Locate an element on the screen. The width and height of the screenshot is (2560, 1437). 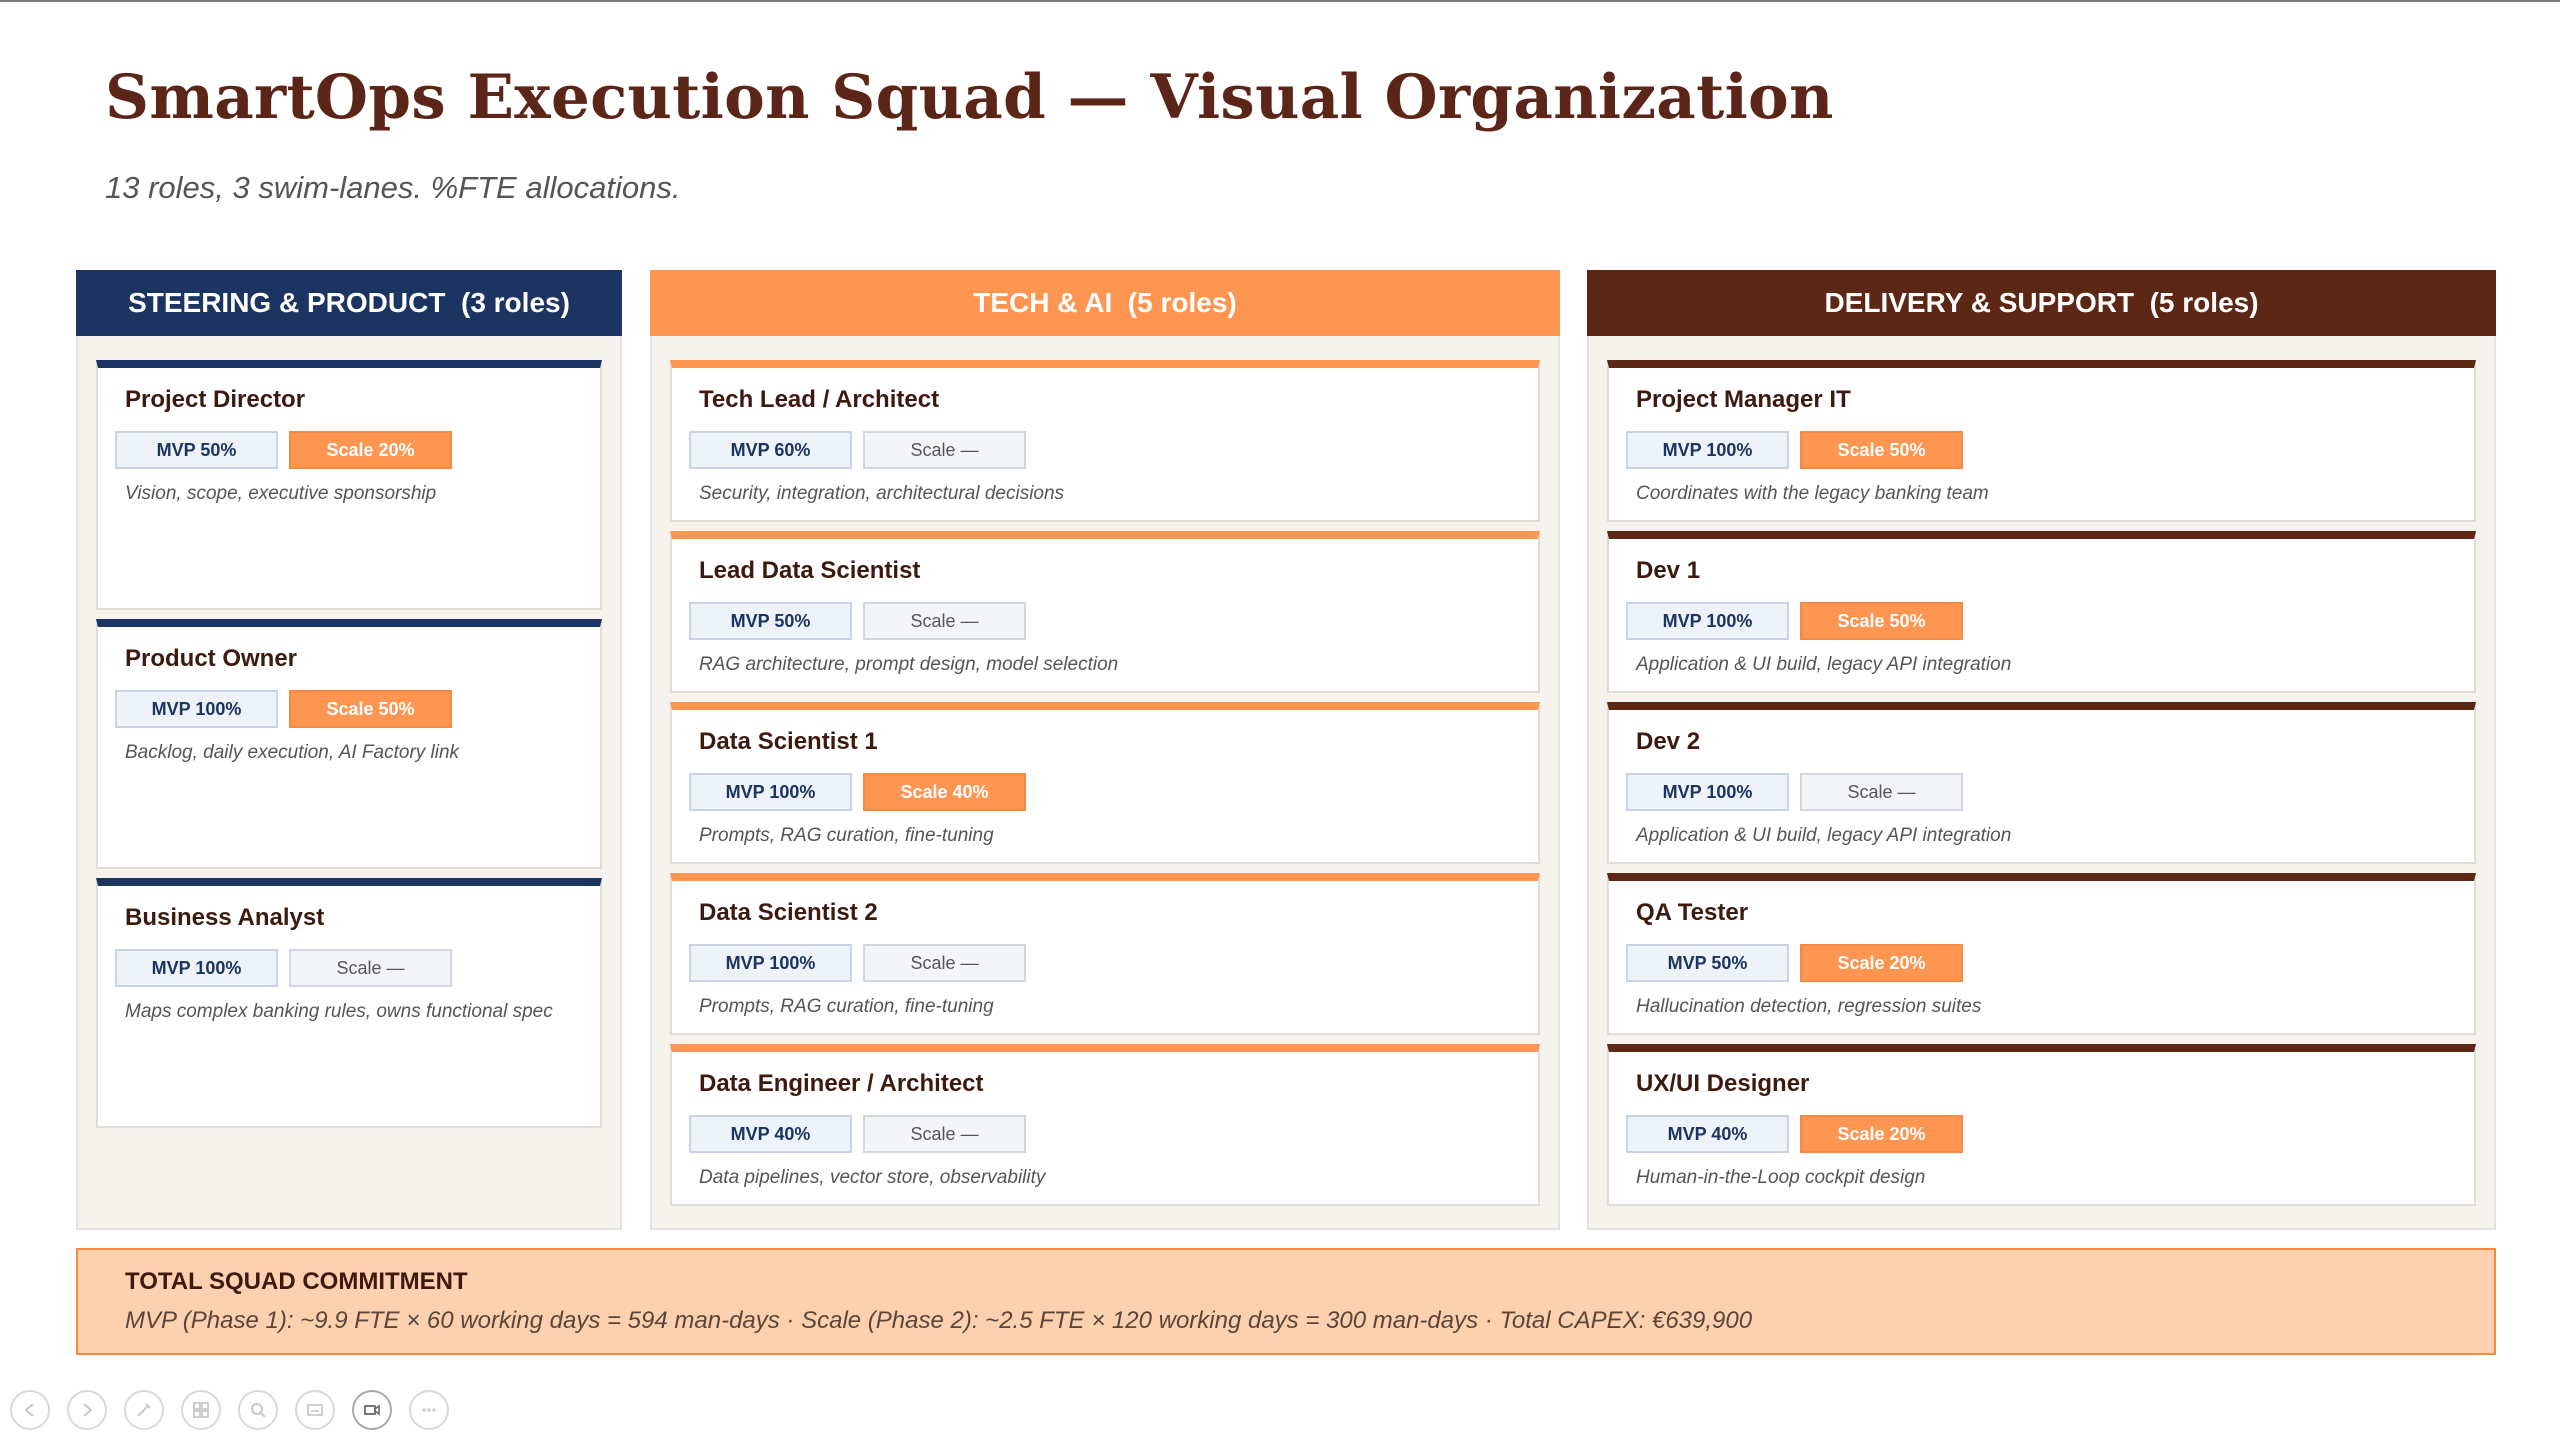
next-slide-button is located at coordinates (87, 1410).